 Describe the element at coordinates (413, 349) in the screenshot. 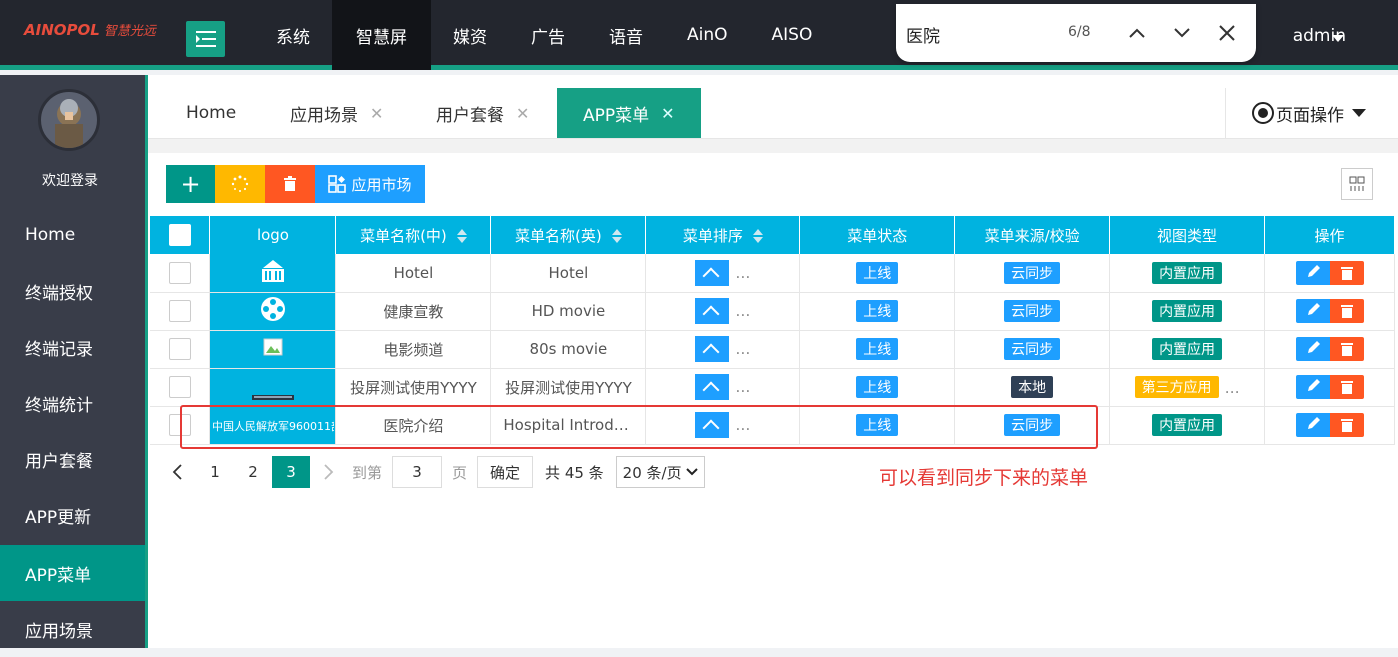

I see `row-name-cn: 电影频道` at that location.